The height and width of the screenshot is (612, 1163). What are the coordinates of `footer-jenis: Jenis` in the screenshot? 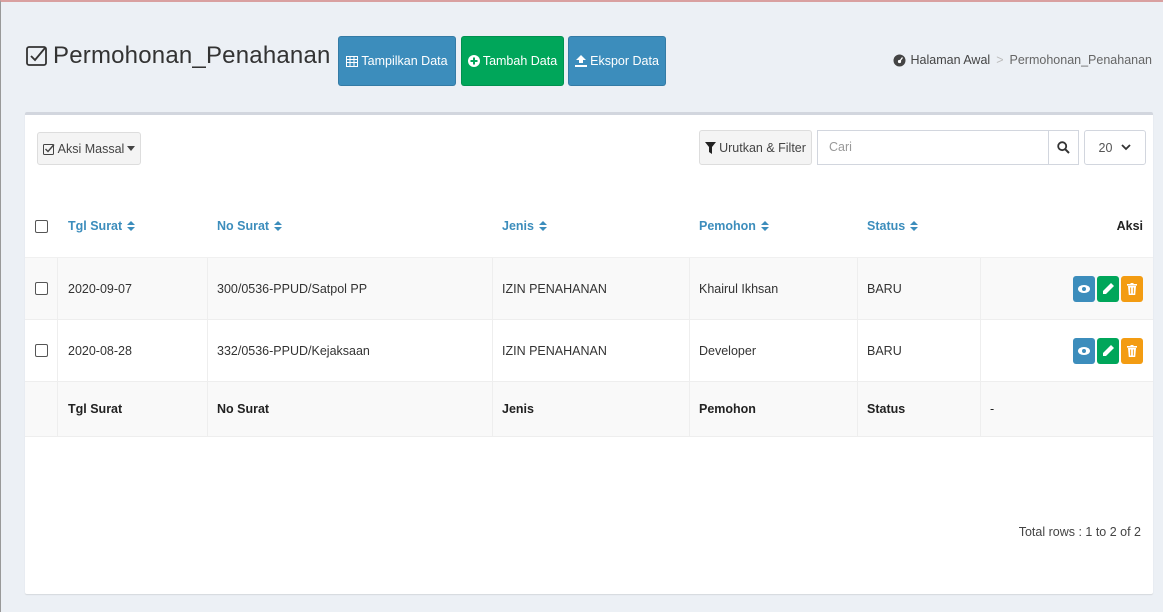 It's located at (518, 409).